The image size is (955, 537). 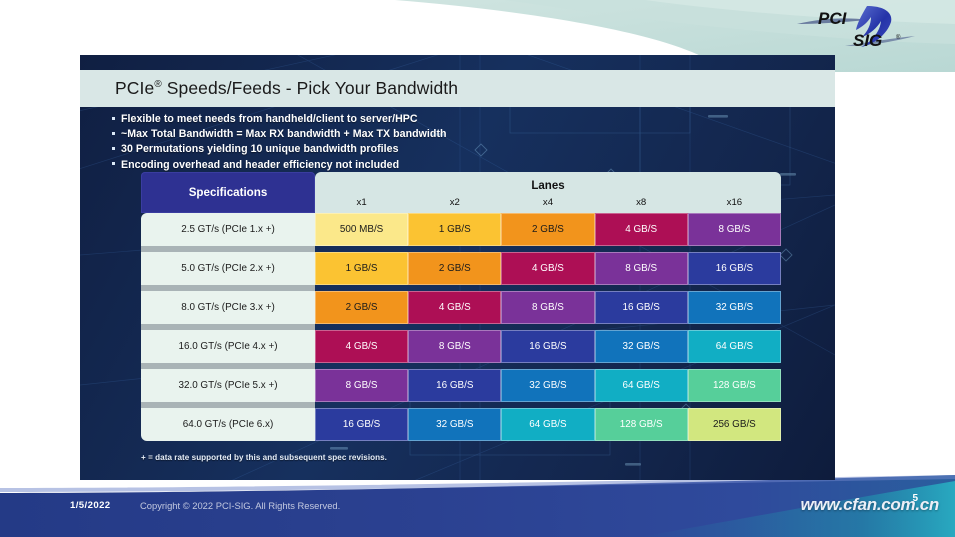 I want to click on bandwidth-cell-x16: 256 GB/S, so click(x=734, y=424).